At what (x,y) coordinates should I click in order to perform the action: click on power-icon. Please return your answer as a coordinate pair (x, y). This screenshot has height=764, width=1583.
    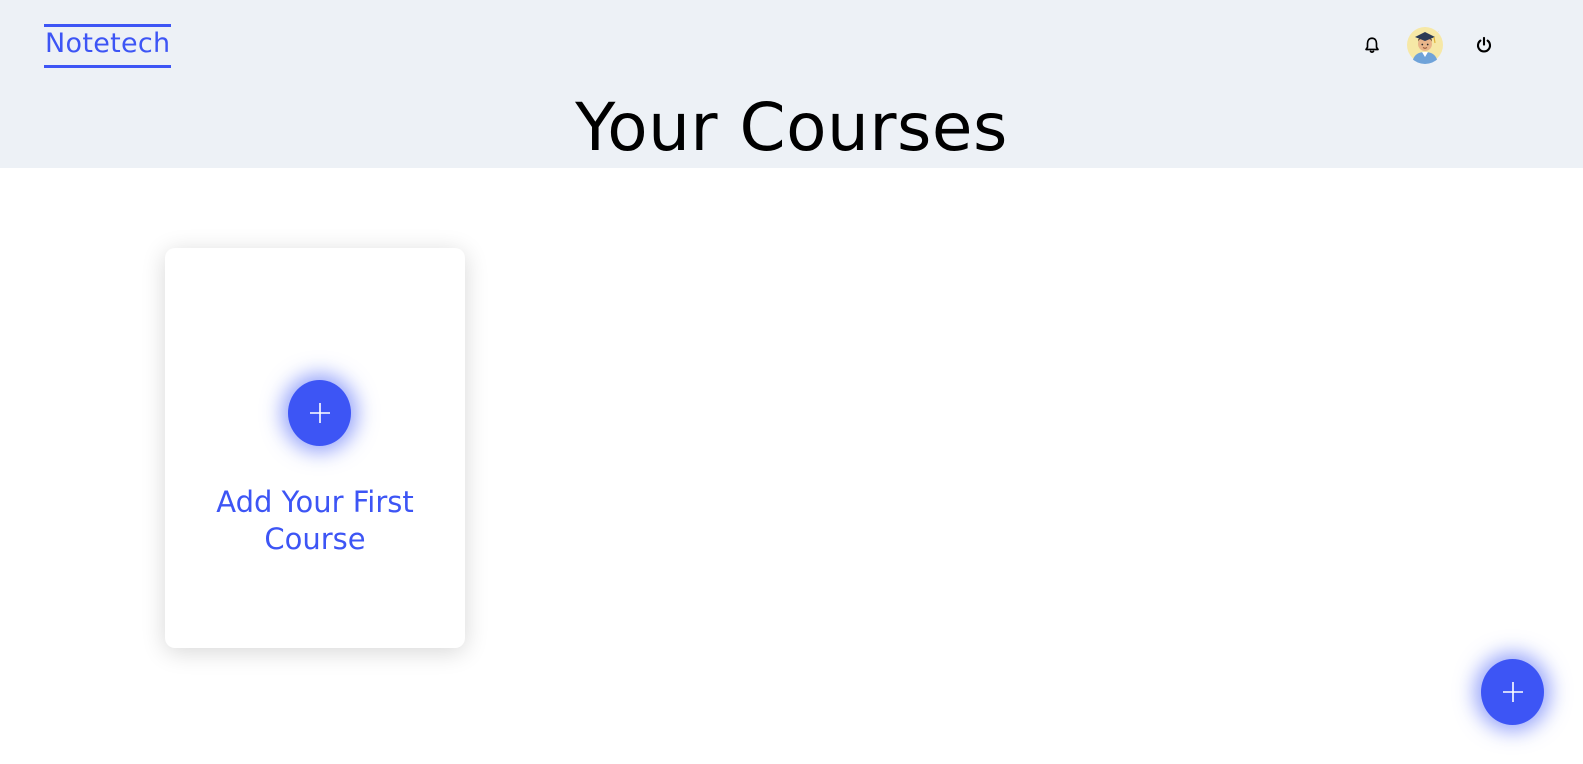
    Looking at the image, I should click on (1484, 44).